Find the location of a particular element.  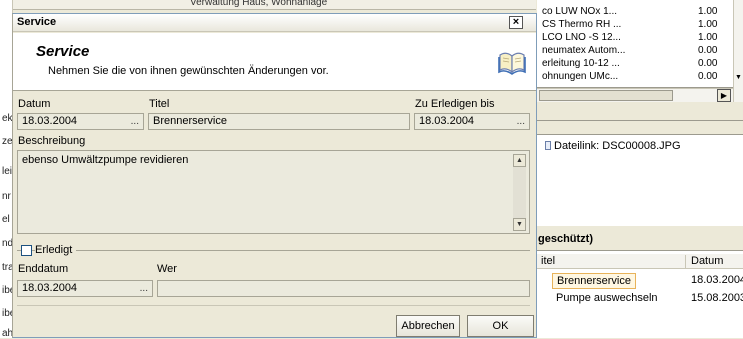

zu-erledigen-value: 18.03.2004 is located at coordinates (447, 121).